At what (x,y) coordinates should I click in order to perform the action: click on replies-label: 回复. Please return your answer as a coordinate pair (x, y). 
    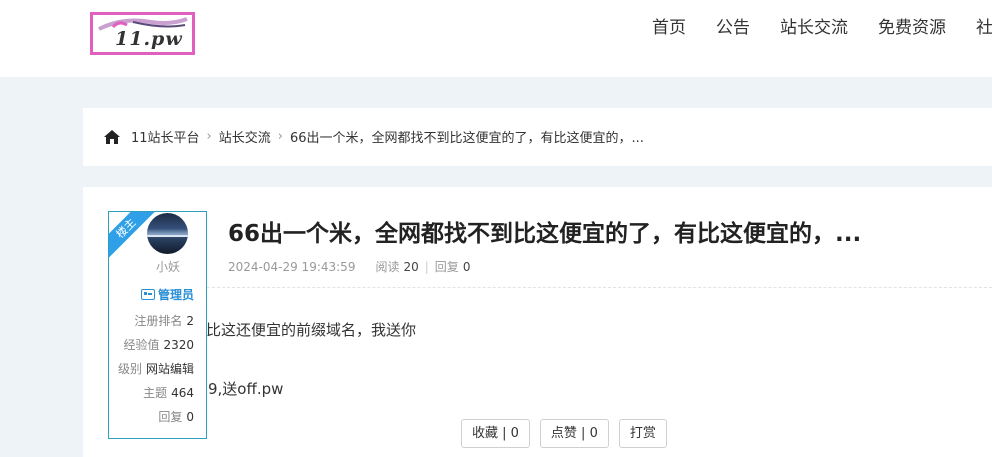
    Looking at the image, I should click on (446, 267).